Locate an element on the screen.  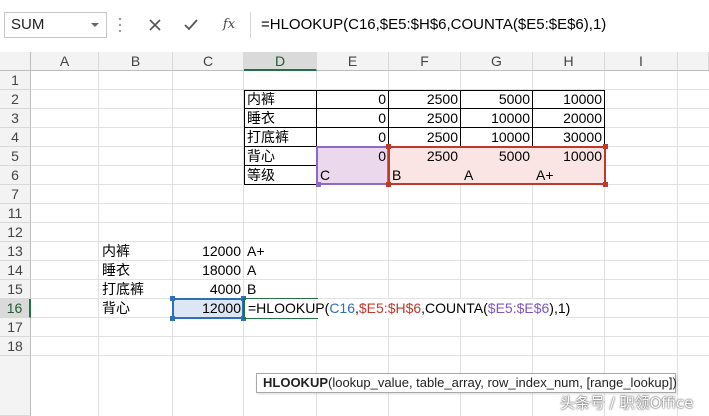
cell-h4: 30000 is located at coordinates (568, 137).